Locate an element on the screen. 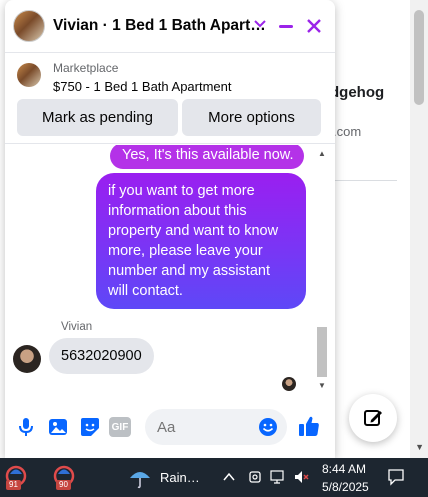 The height and width of the screenshot is (497, 428). message-composer: GIF is located at coordinates (170, 429).